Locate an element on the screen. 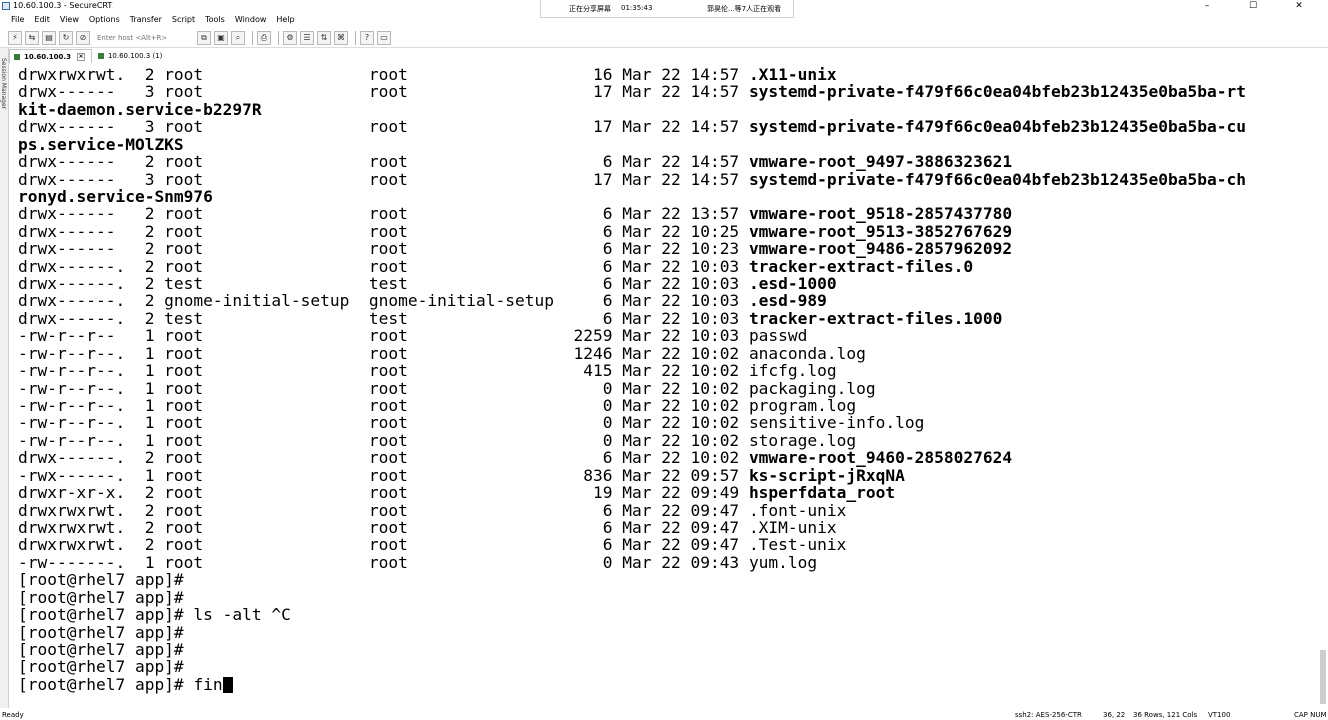 Image resolution: width=1328 pixels, height=720 pixels. session-manager-sidebar: Session Manager is located at coordinates (4, 378).